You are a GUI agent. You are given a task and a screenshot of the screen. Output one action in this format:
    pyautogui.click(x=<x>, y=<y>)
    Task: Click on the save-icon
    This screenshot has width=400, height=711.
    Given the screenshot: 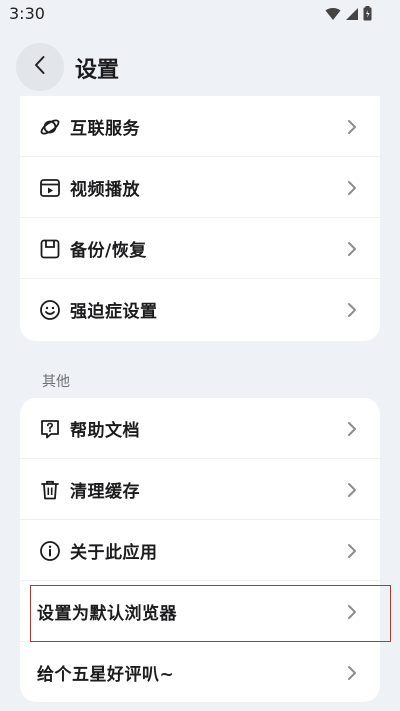 What is the action you would take?
    pyautogui.click(x=50, y=249)
    